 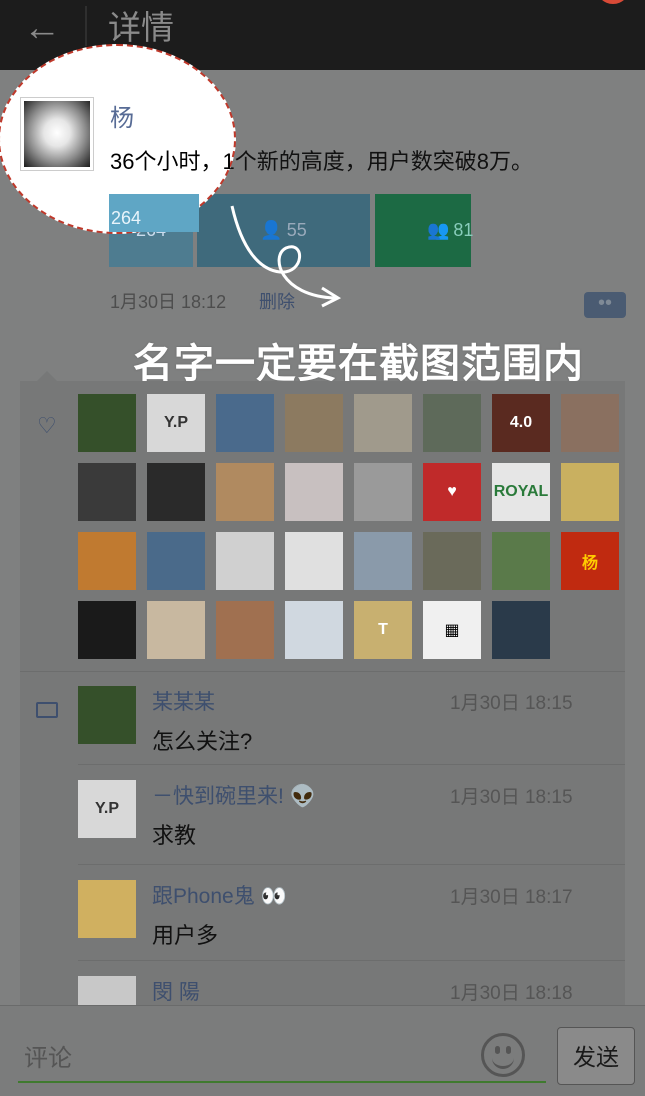 What do you see at coordinates (350, 423) in the screenshot?
I see `likes-row: Y.P 4.0` at bounding box center [350, 423].